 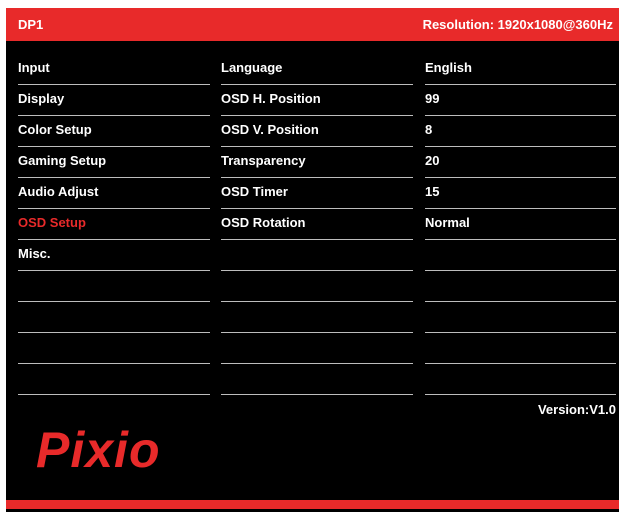 What do you see at coordinates (254, 191) in the screenshot?
I see `setting-label: OSD Timer` at bounding box center [254, 191].